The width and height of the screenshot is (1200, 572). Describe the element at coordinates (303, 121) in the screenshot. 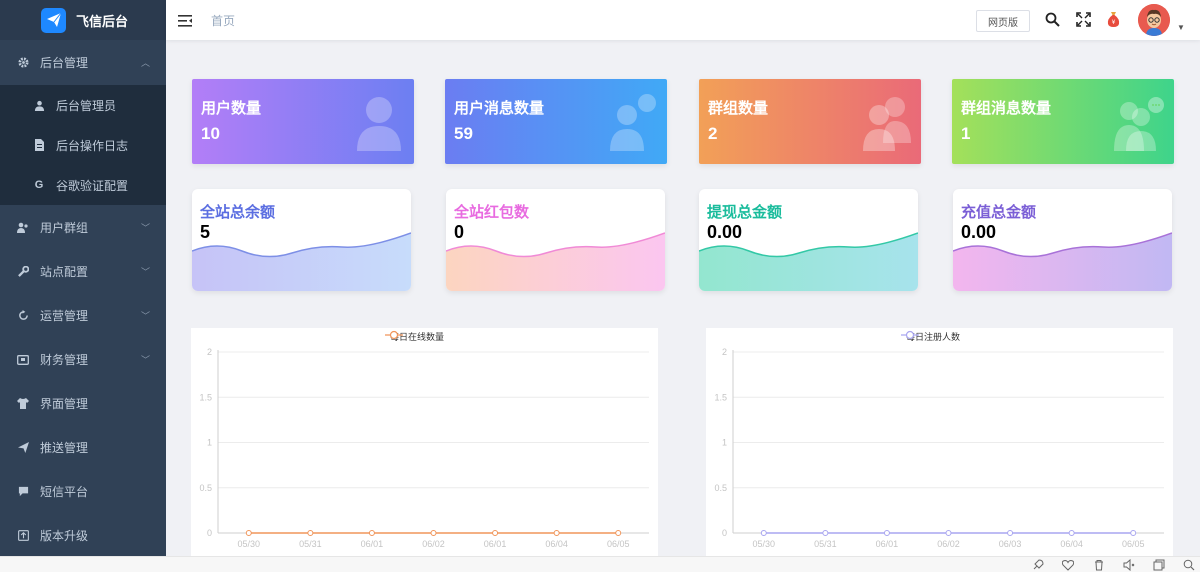

I see `stat-card-users: 用户数量 10` at that location.